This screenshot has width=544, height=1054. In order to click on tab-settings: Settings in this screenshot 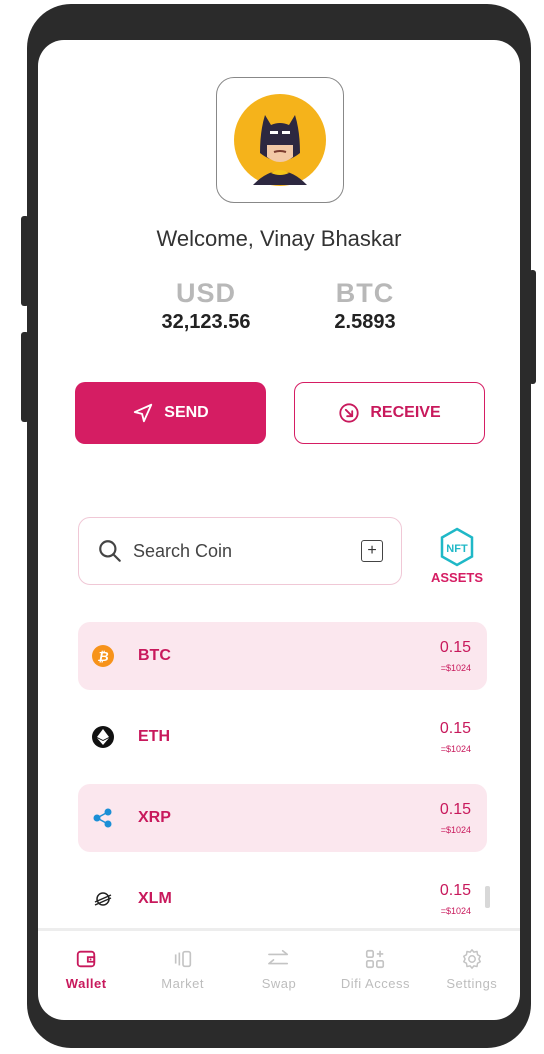, I will do `click(472, 976)`.